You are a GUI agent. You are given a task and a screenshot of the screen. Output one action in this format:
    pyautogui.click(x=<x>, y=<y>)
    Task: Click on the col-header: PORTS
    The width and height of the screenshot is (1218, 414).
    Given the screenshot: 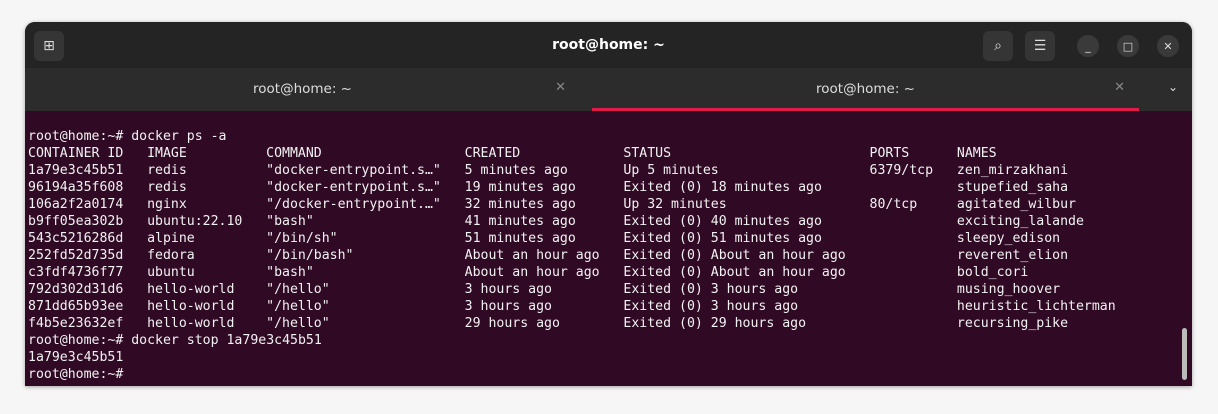 What is the action you would take?
    pyautogui.click(x=889, y=153)
    